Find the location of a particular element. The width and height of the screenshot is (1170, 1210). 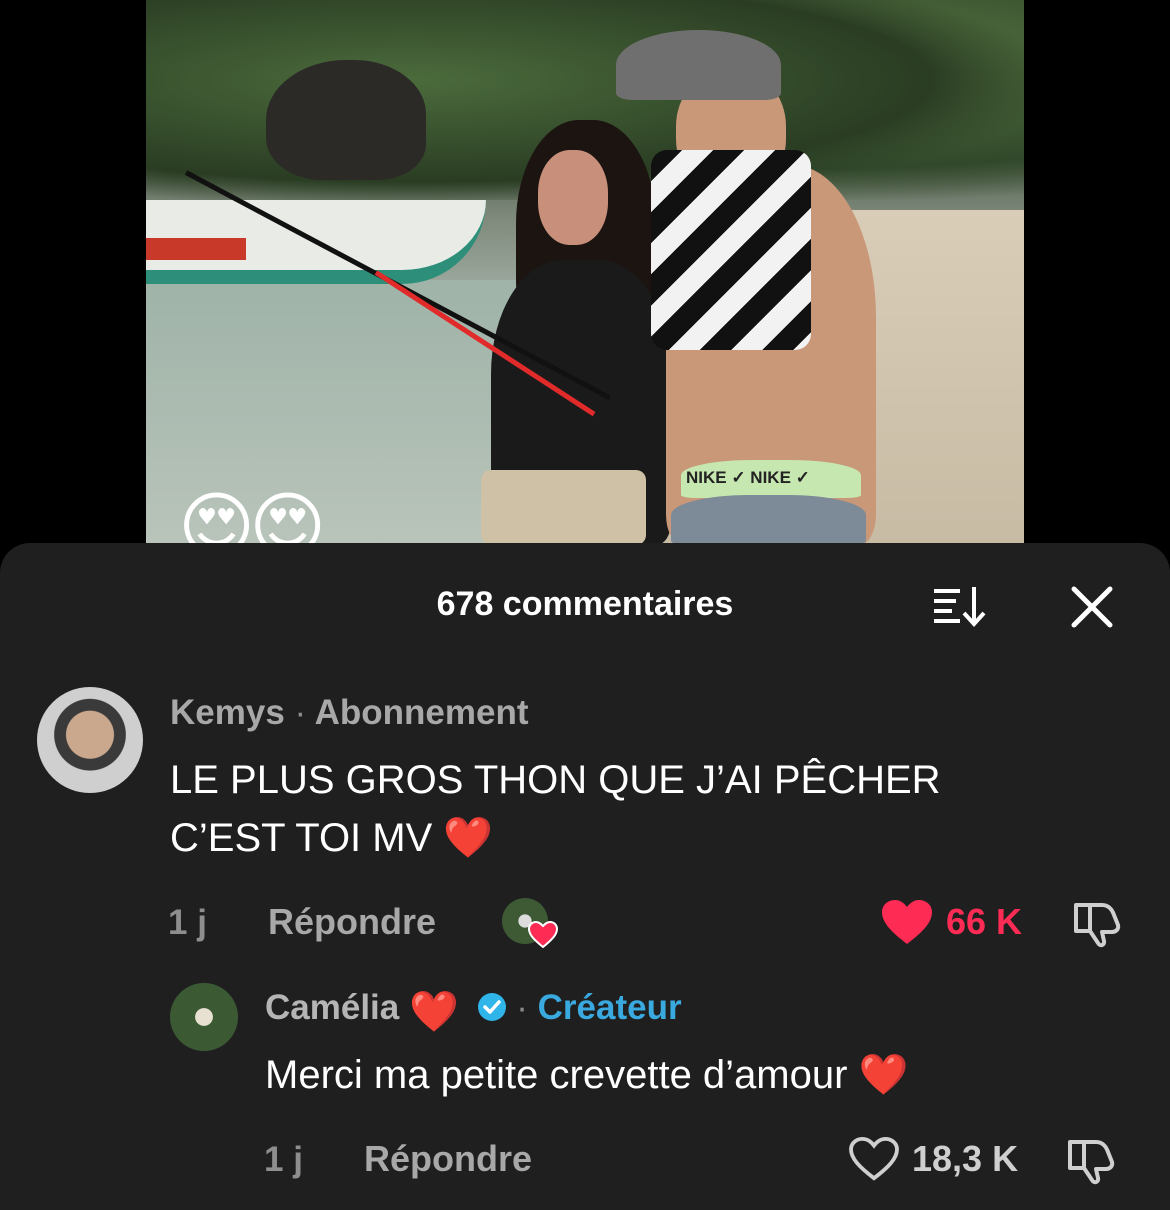

woman-face is located at coordinates (573, 197).